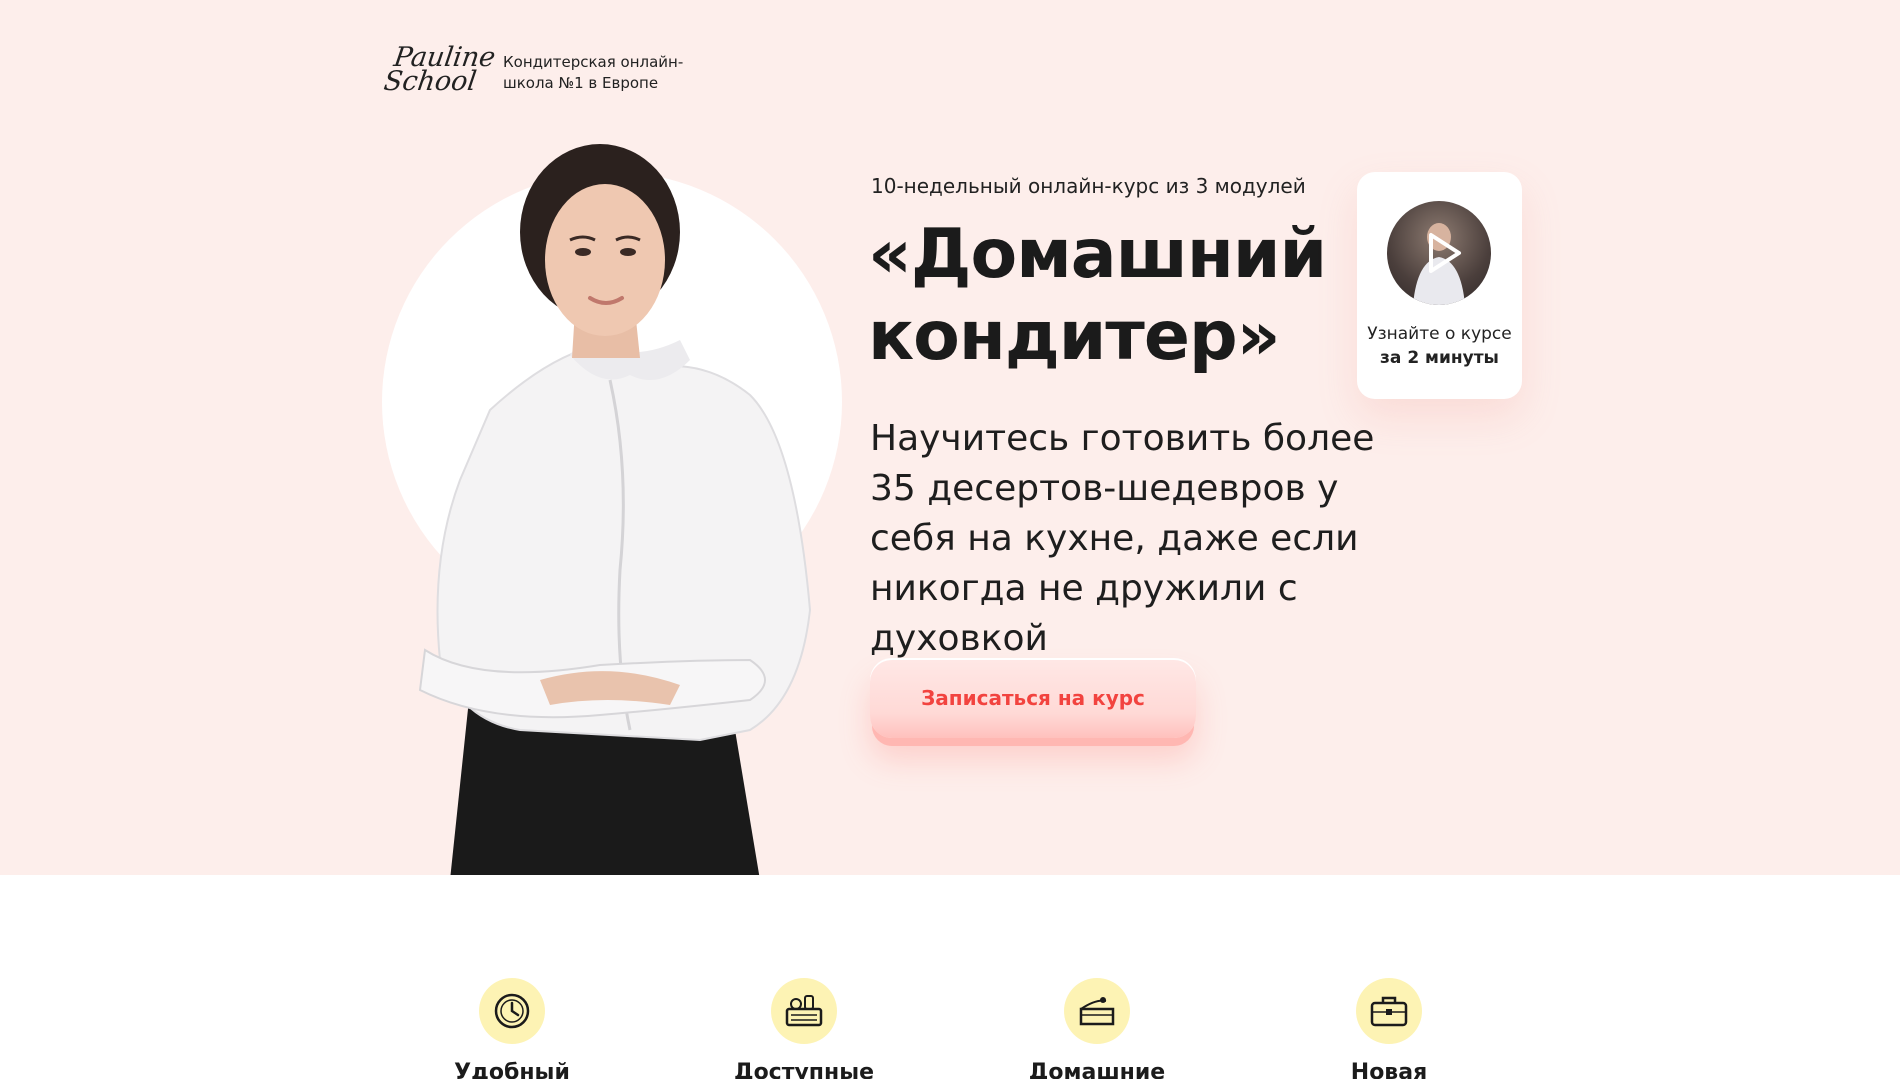 The image size is (1900, 1079). Describe the element at coordinates (615, 509) in the screenshot. I see `chef-photo` at that location.